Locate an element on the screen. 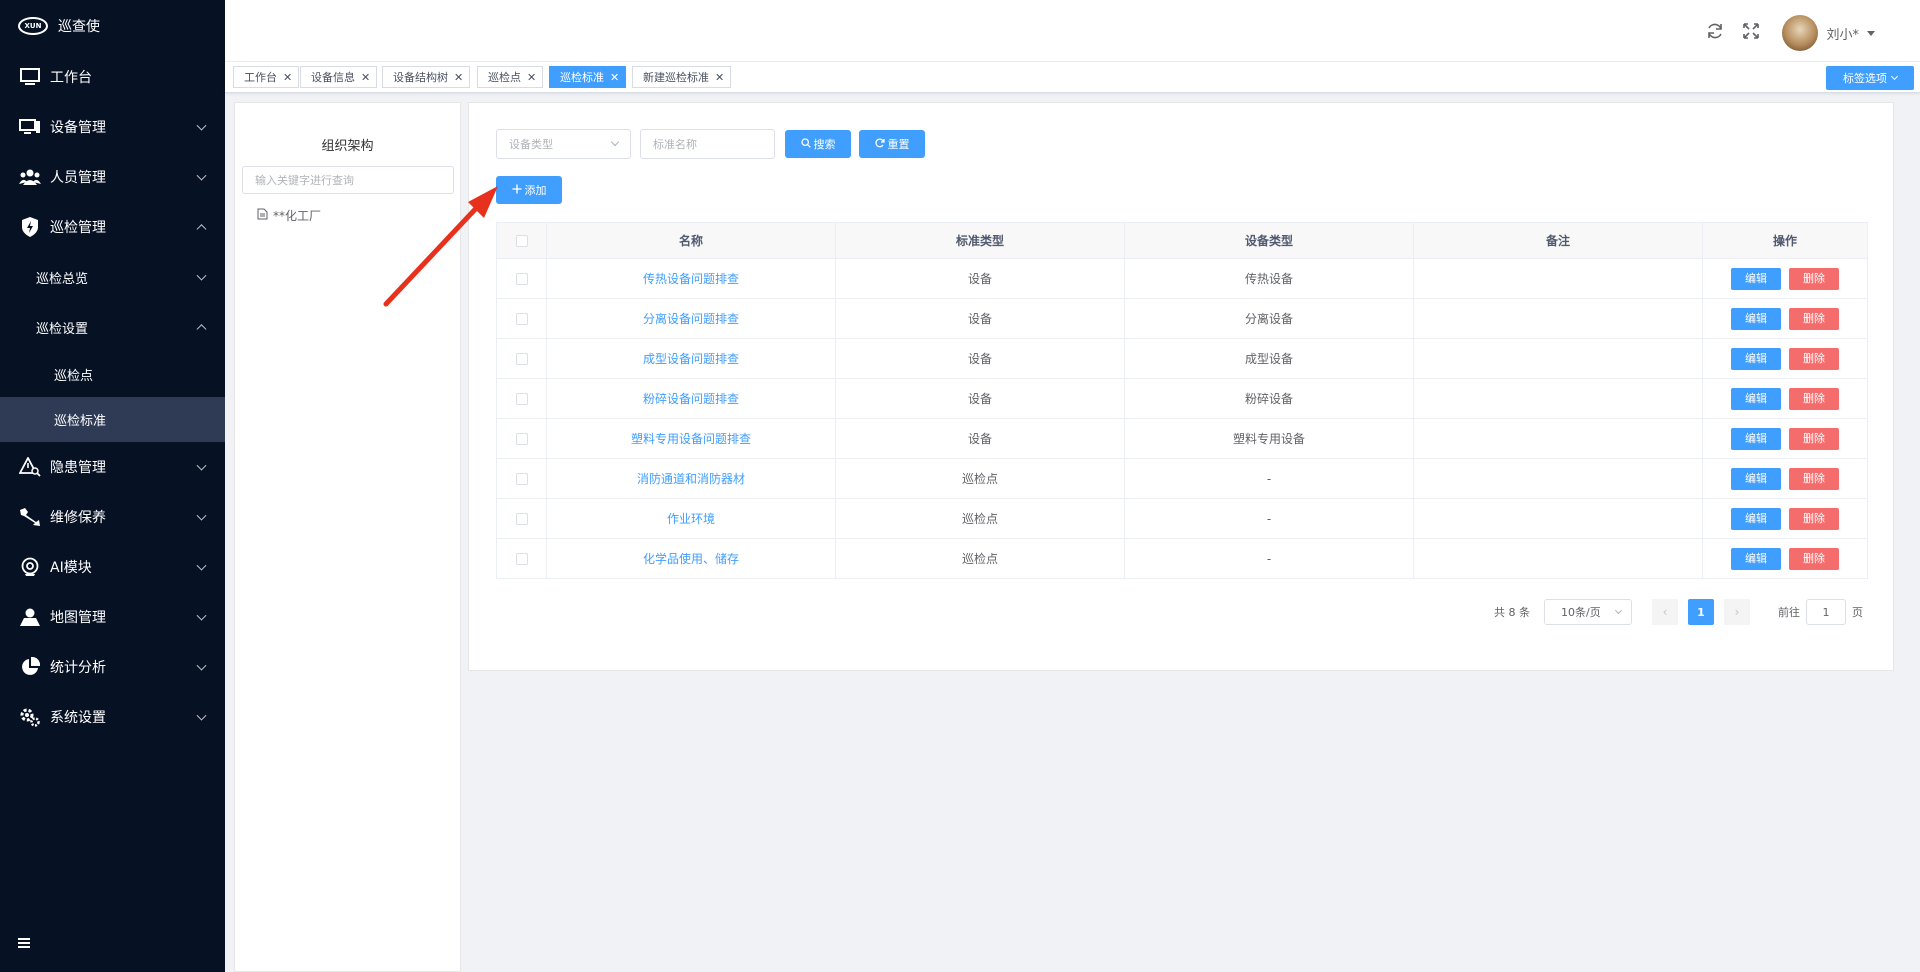 This screenshot has width=1920, height=972. tree-node: **化工厂 is located at coordinates (289, 215).